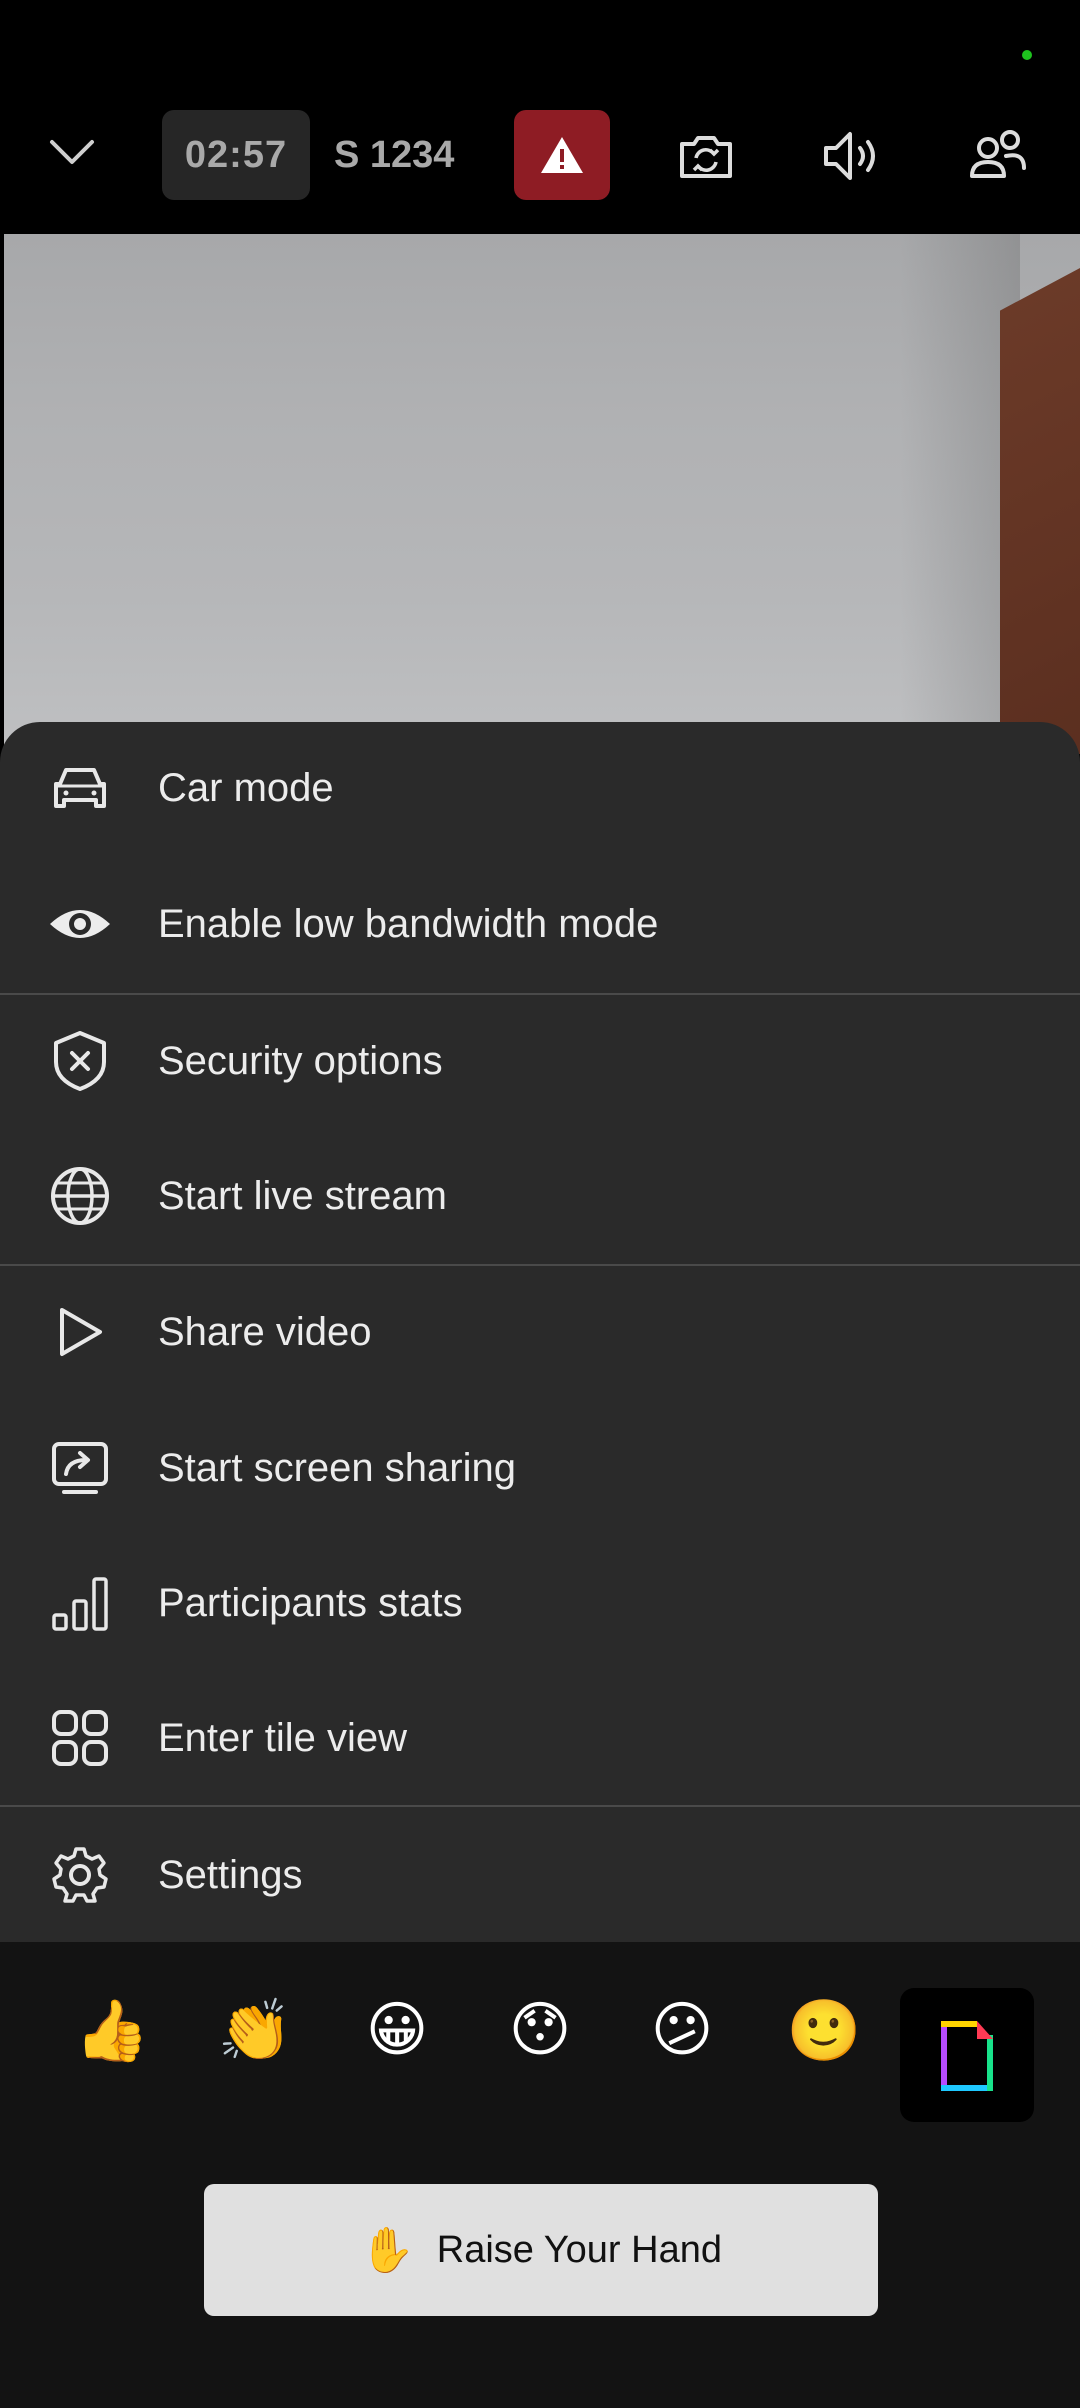 This screenshot has width=1080, height=2408. What do you see at coordinates (540, 2030) in the screenshot?
I see `reaction-surprised: 😯` at bounding box center [540, 2030].